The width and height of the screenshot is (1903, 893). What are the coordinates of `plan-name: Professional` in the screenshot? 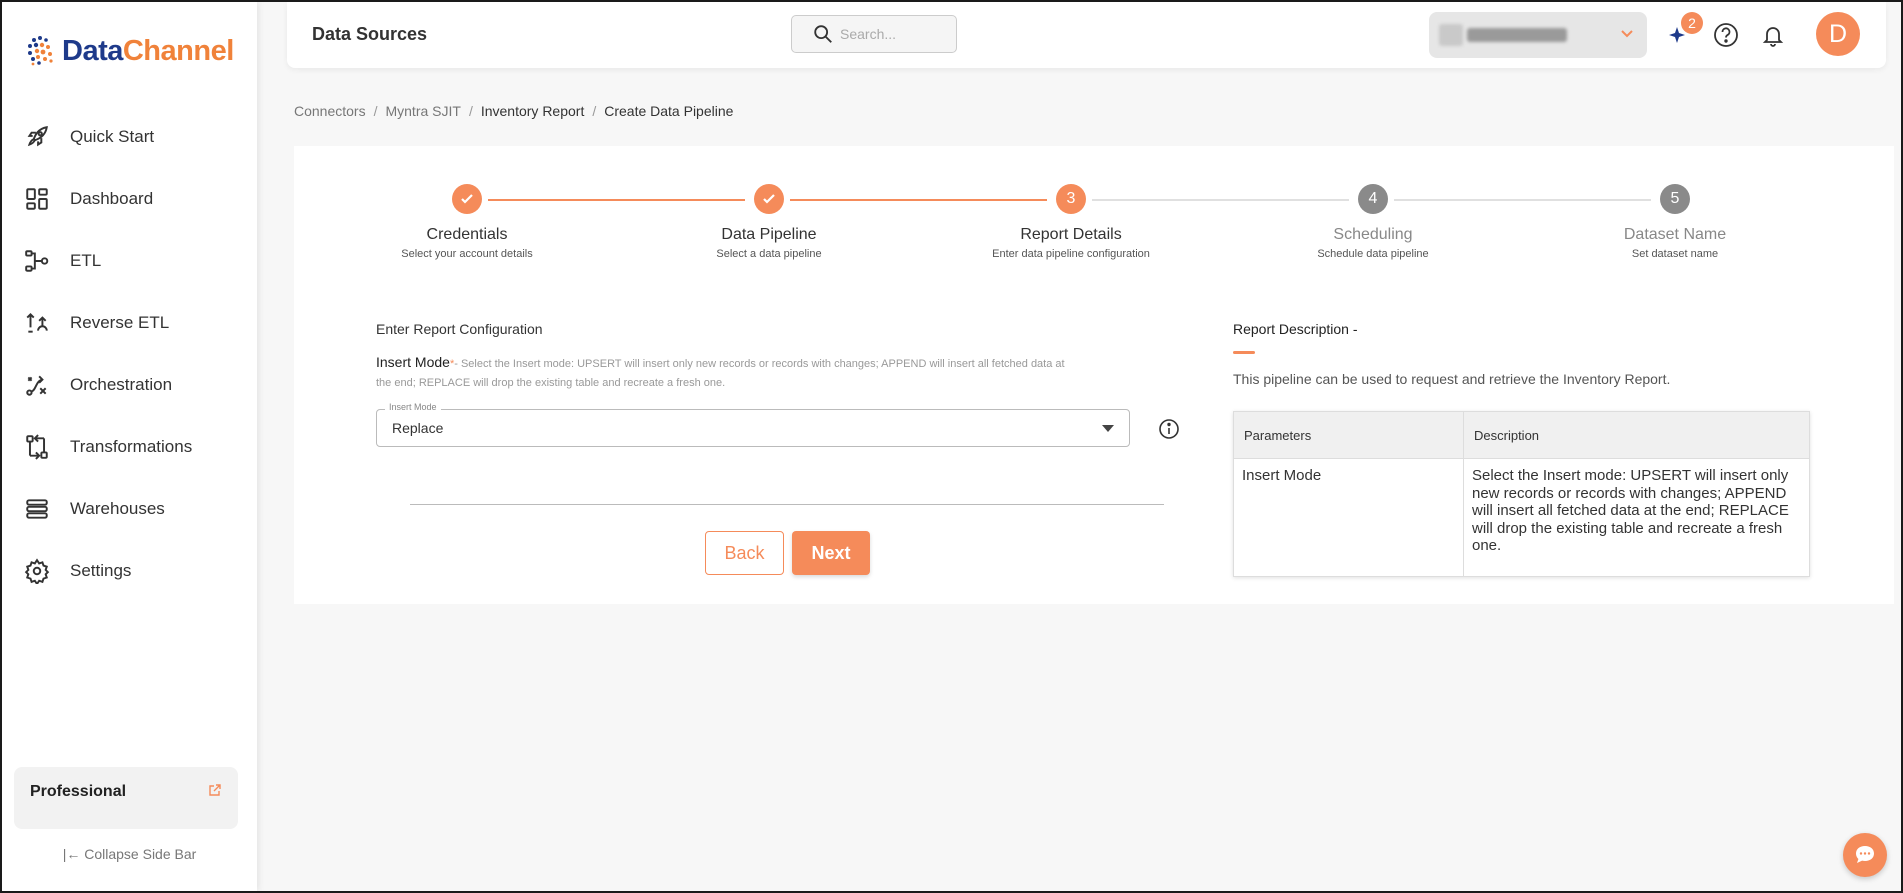 It's located at (78, 791).